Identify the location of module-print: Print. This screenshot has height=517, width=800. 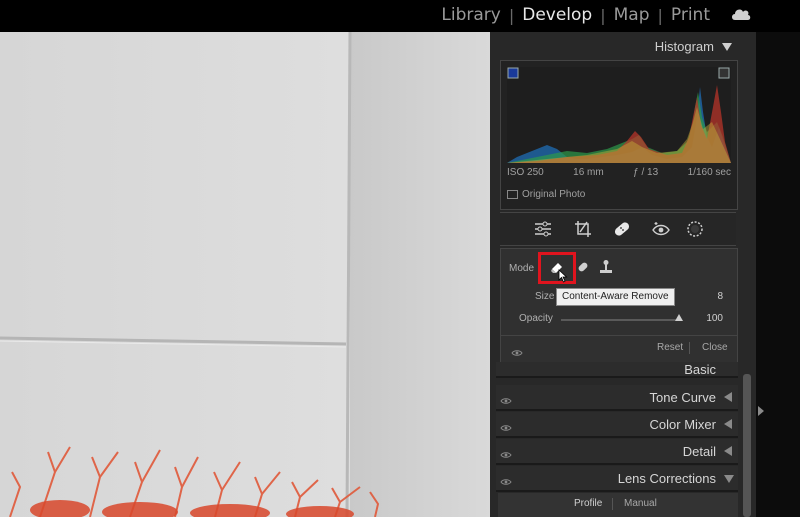
(690, 15).